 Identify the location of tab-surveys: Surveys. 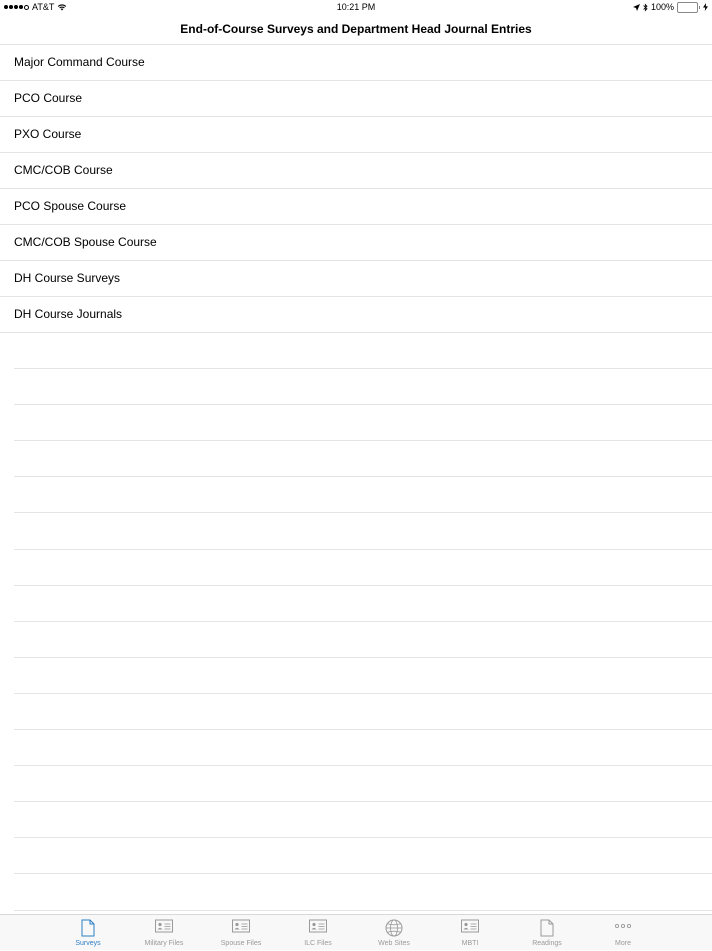
(88, 933).